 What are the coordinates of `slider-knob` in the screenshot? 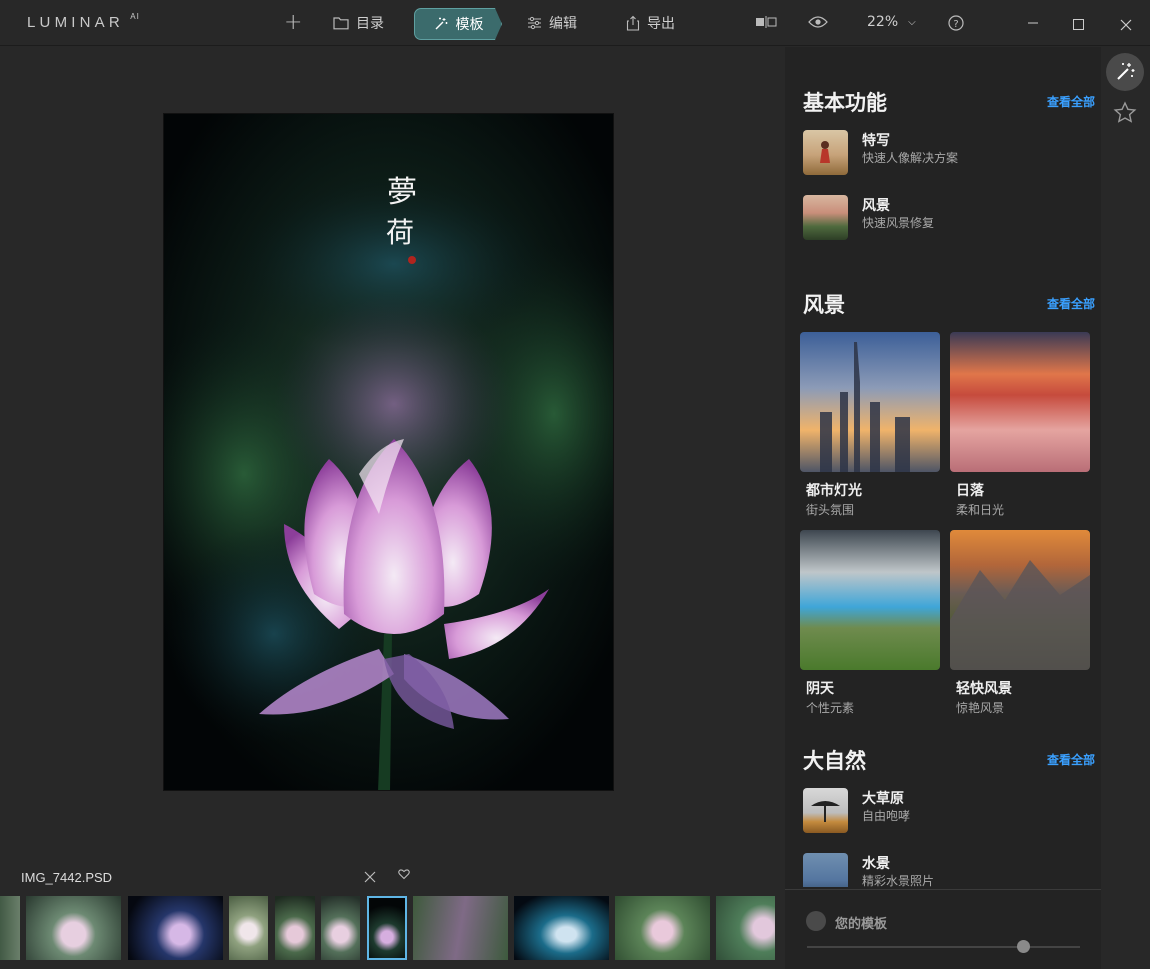 It's located at (1023, 946).